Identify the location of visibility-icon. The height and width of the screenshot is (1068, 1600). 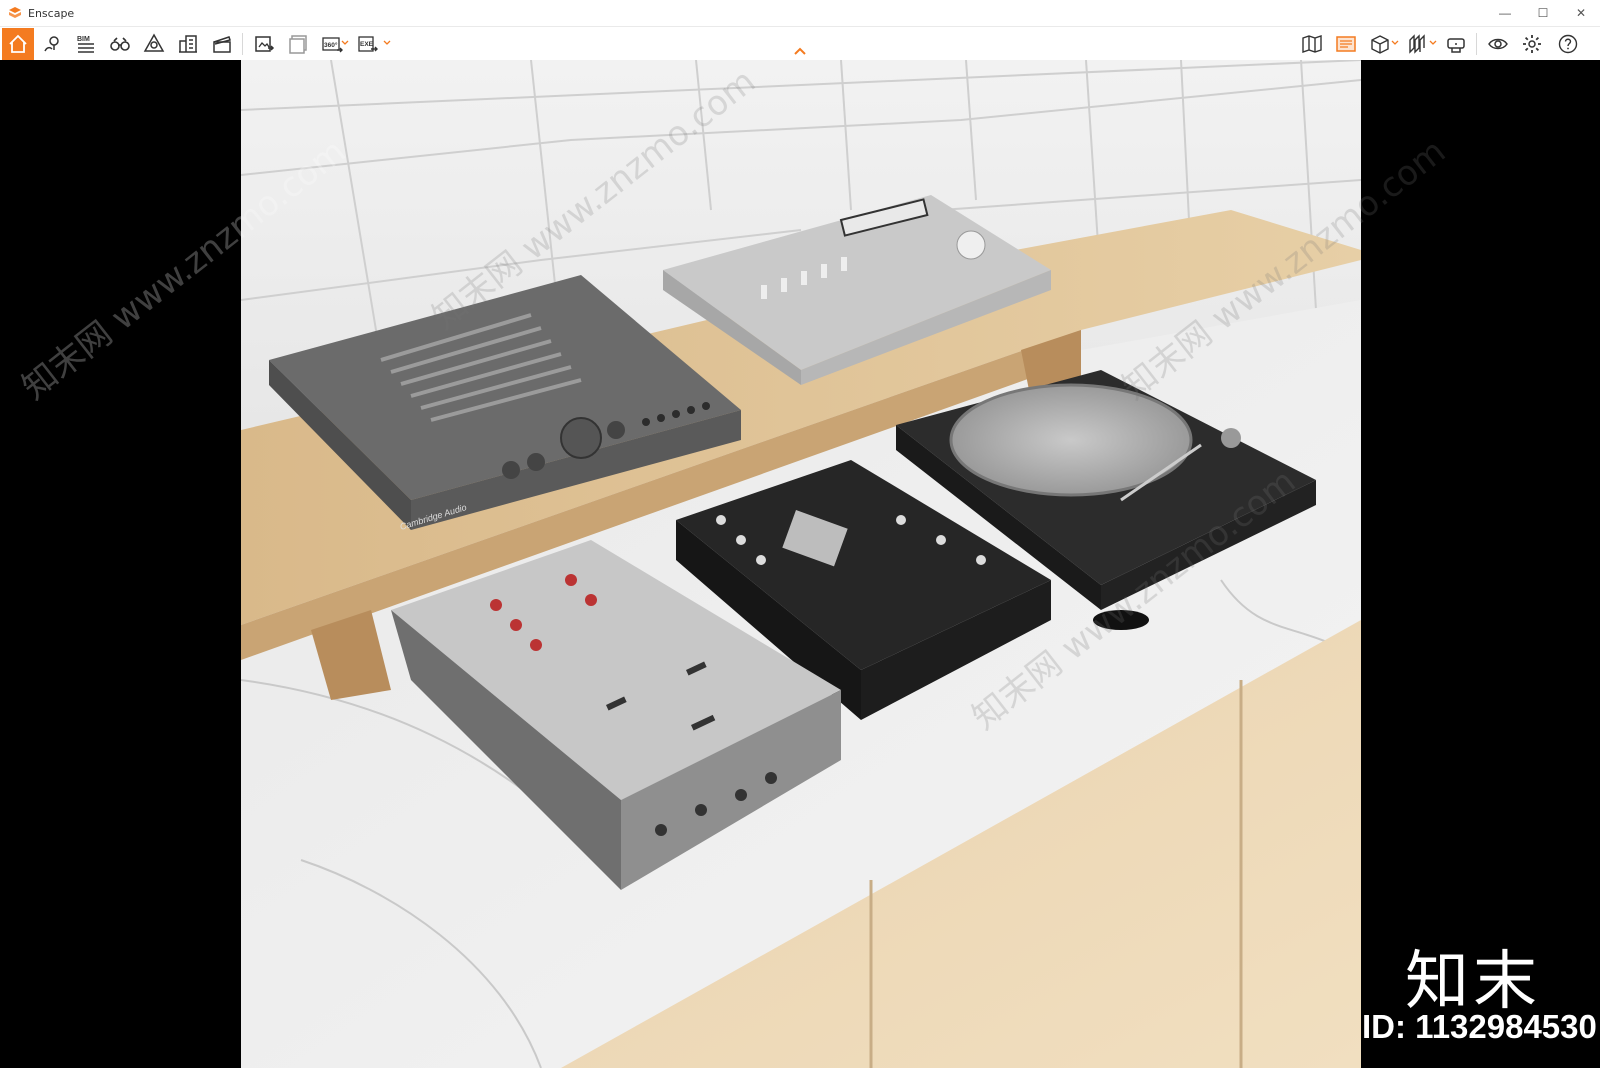
(1498, 44).